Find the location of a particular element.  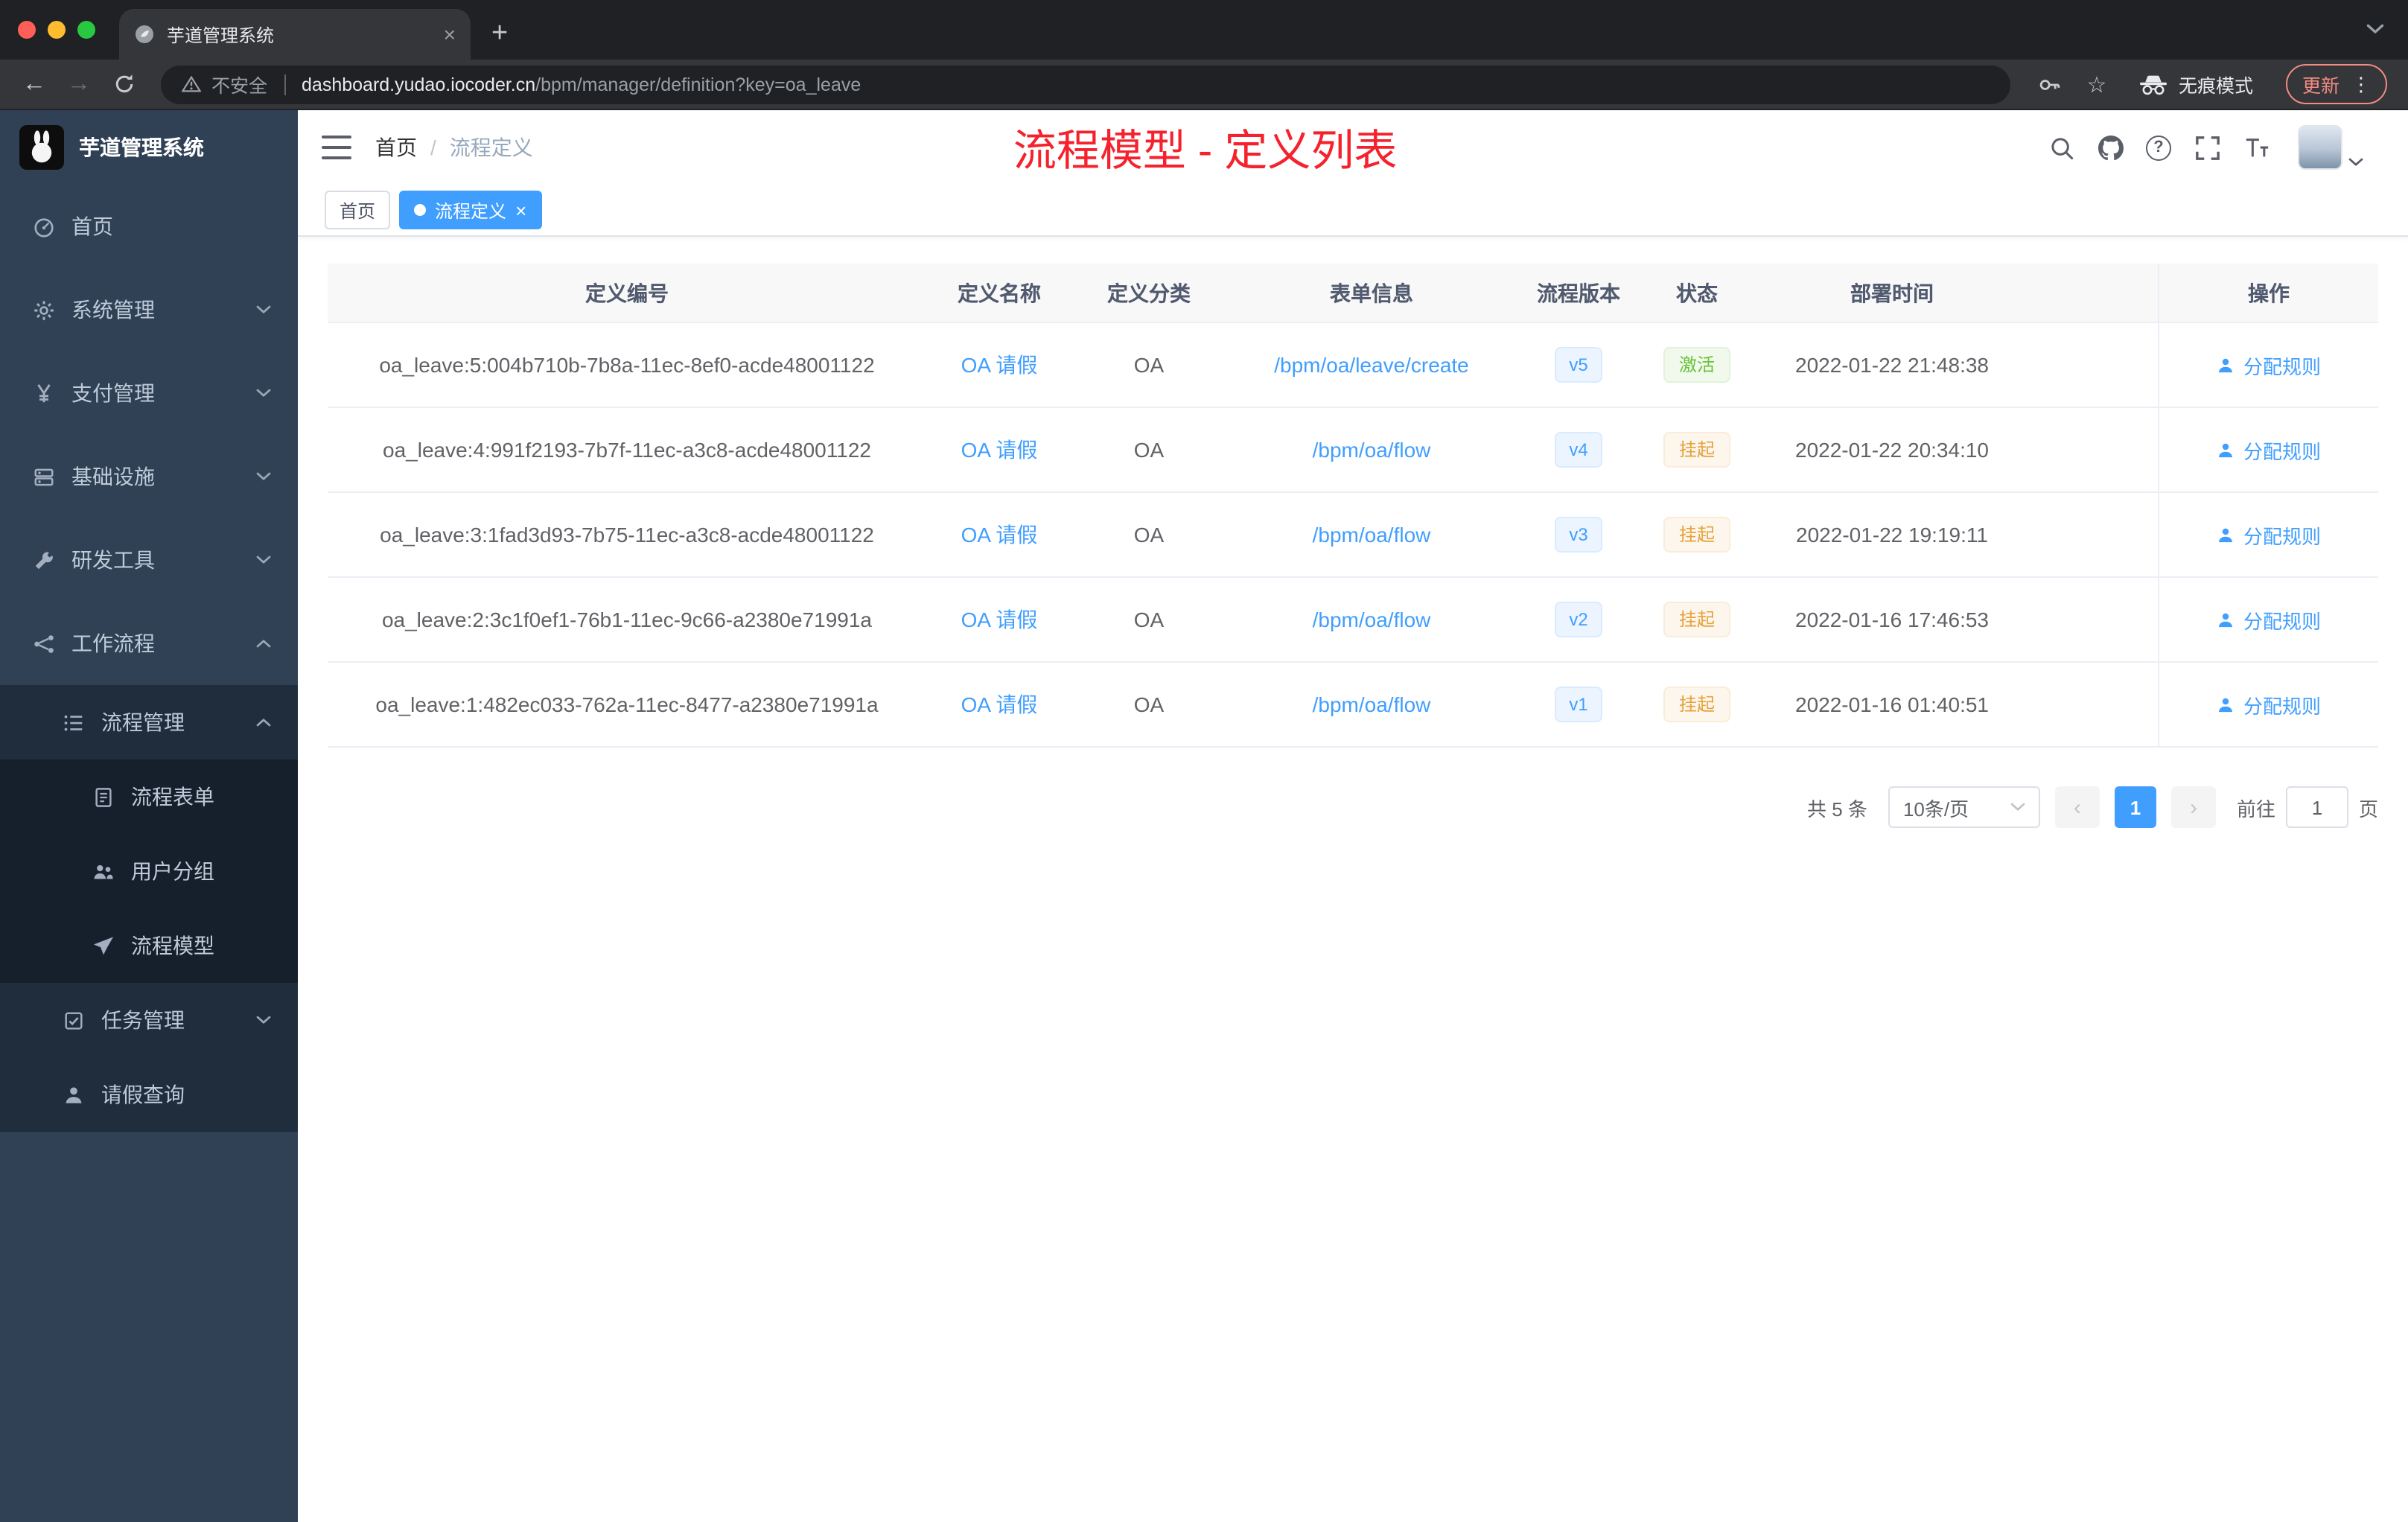

user-icon is located at coordinates (2226, 534).